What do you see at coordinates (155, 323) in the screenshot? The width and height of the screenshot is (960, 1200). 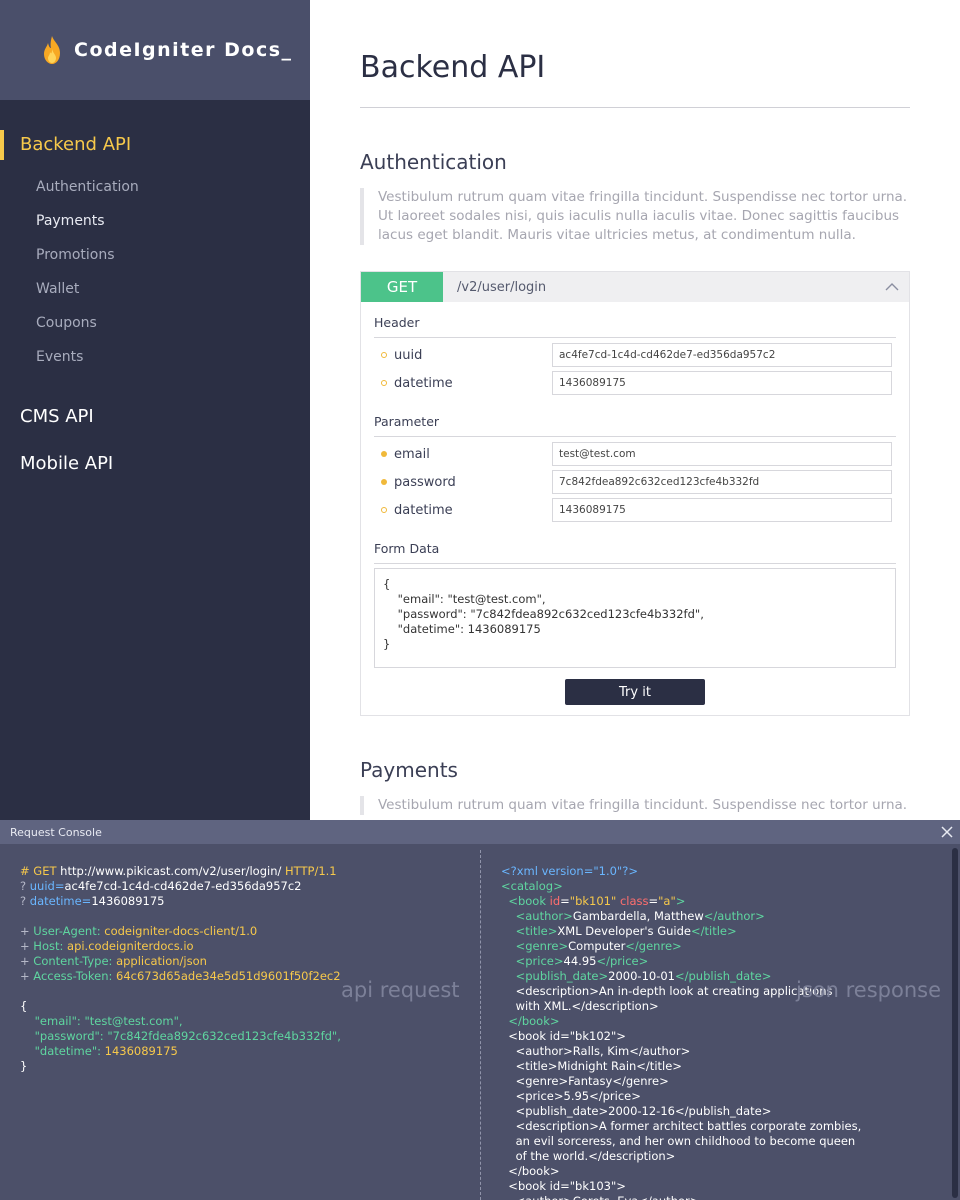 I see `sidebar-item-coupons: Coupons` at bounding box center [155, 323].